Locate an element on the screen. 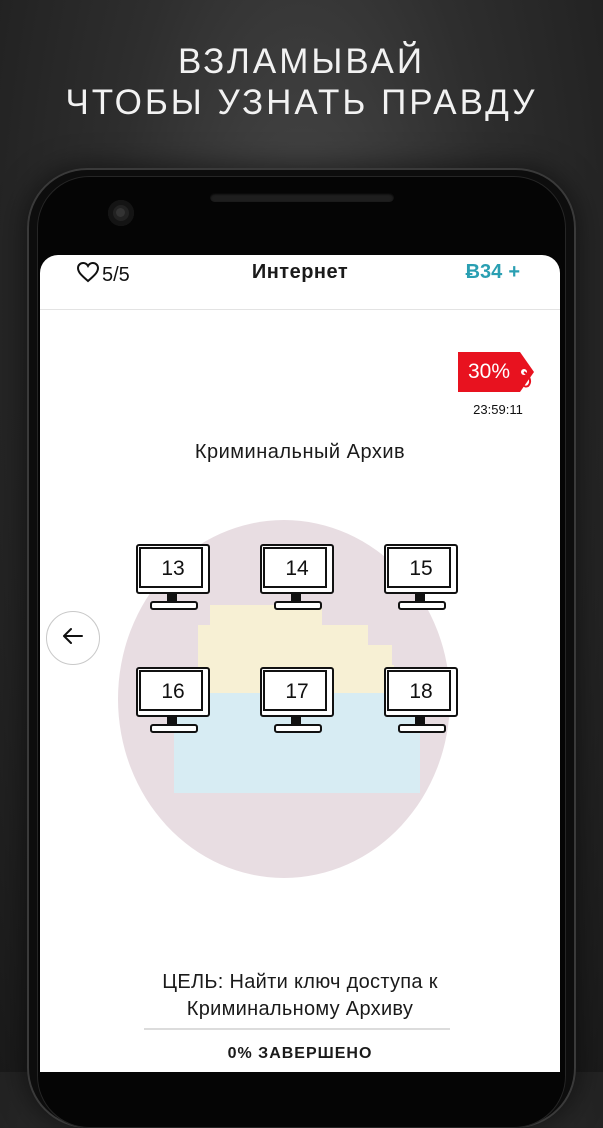  goal-line-2: Криминальному Архиву is located at coordinates (300, 1009).